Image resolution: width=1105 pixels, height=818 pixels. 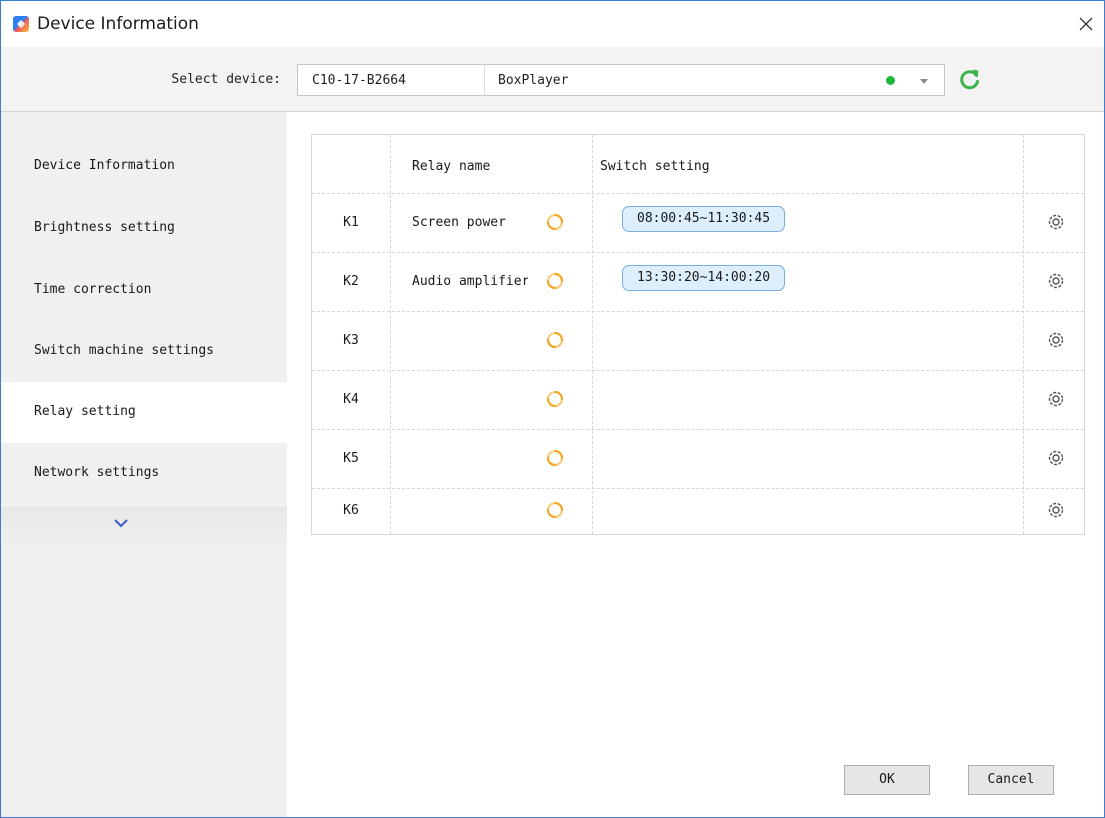 What do you see at coordinates (621, 80) in the screenshot?
I see `device-dropdown: C10-17-B2664 BoxPlayer` at bounding box center [621, 80].